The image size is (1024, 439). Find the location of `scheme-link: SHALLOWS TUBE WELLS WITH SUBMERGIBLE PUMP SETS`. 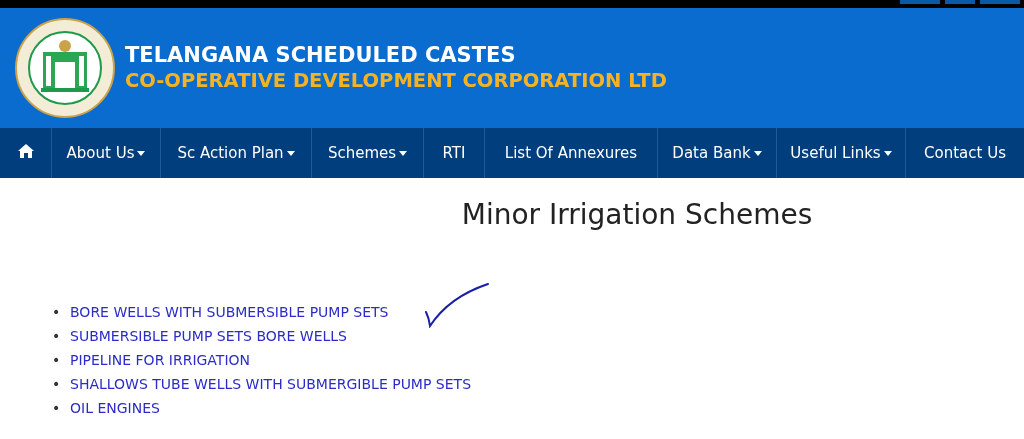

scheme-link: SHALLOWS TUBE WELLS WITH SUBMERGIBLE PUMP SETS is located at coordinates (271, 384).